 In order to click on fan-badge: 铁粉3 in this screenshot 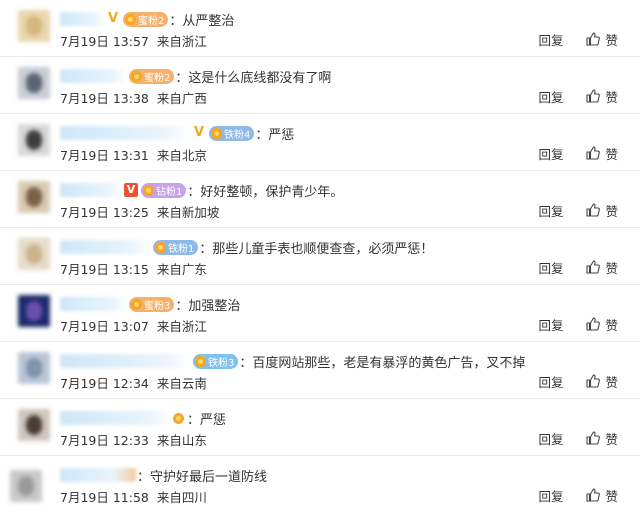, I will do `click(216, 361)`.